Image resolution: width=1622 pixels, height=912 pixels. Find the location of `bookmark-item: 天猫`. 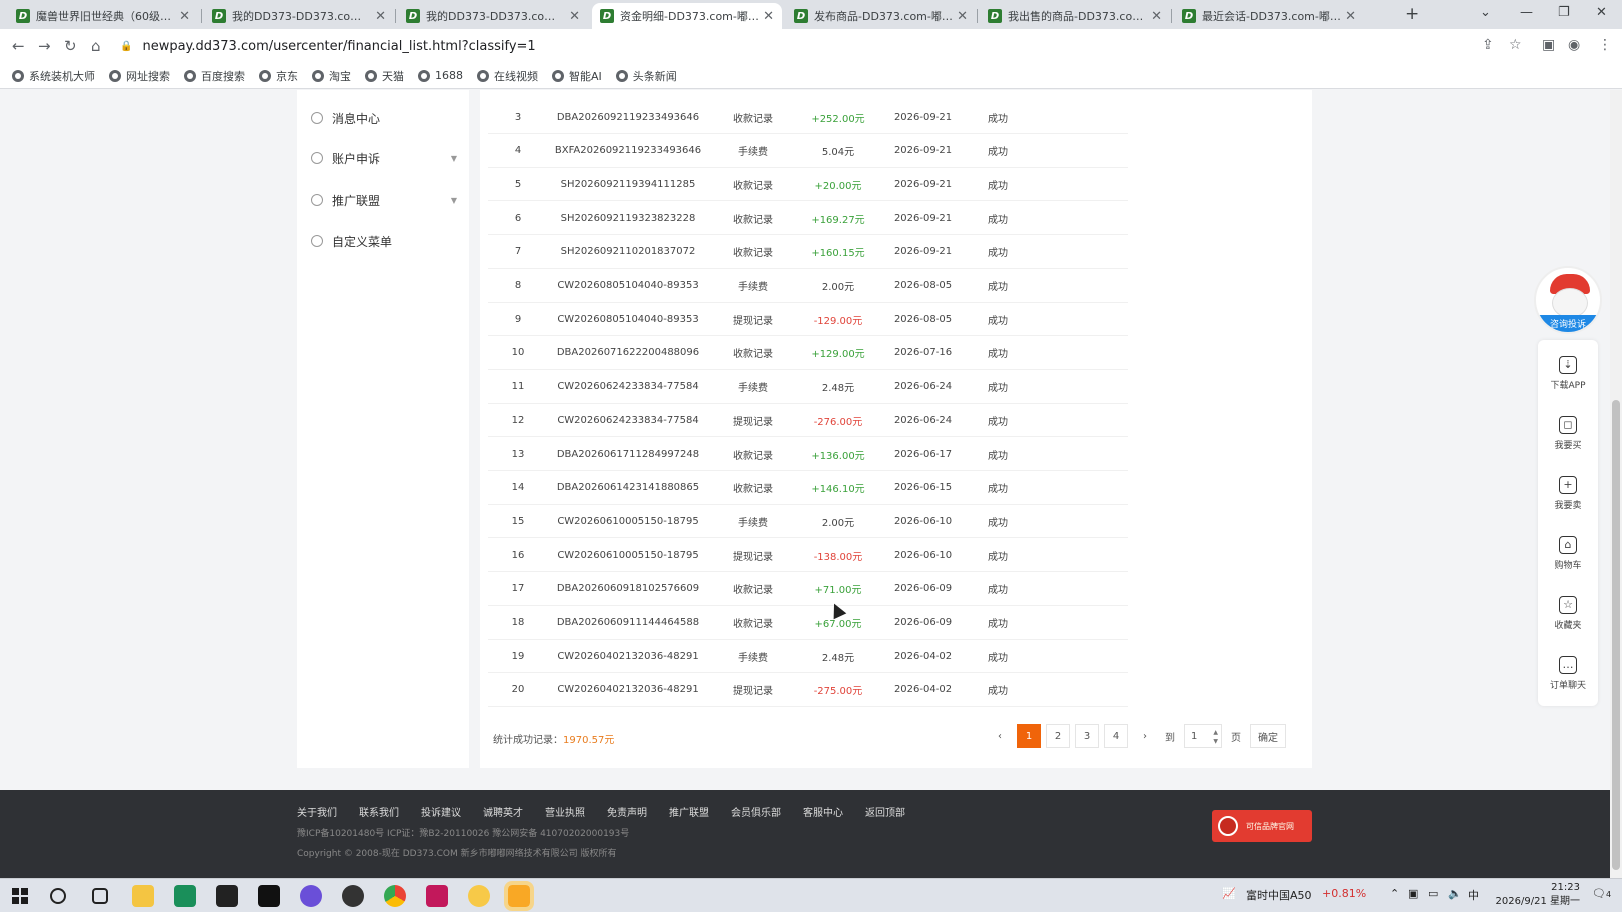

bookmark-item: 天猫 is located at coordinates (384, 76).